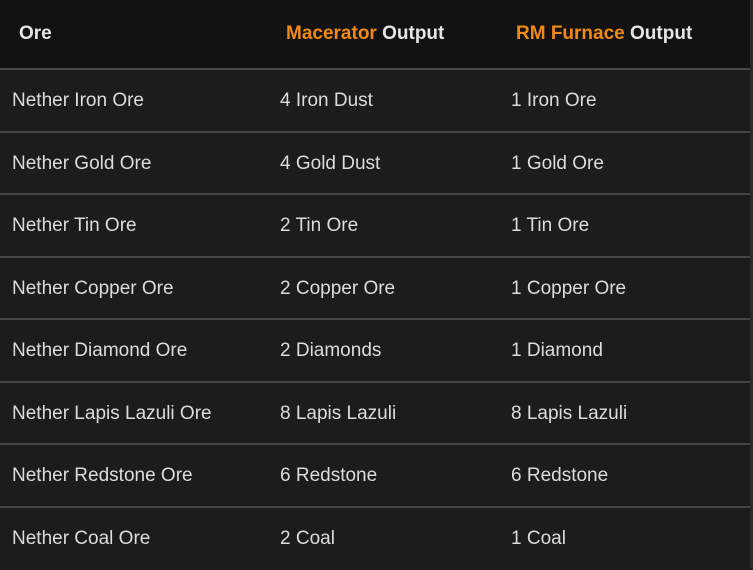 The image size is (753, 570). I want to click on furnace-output-cell: 1 Gold Ore, so click(557, 163).